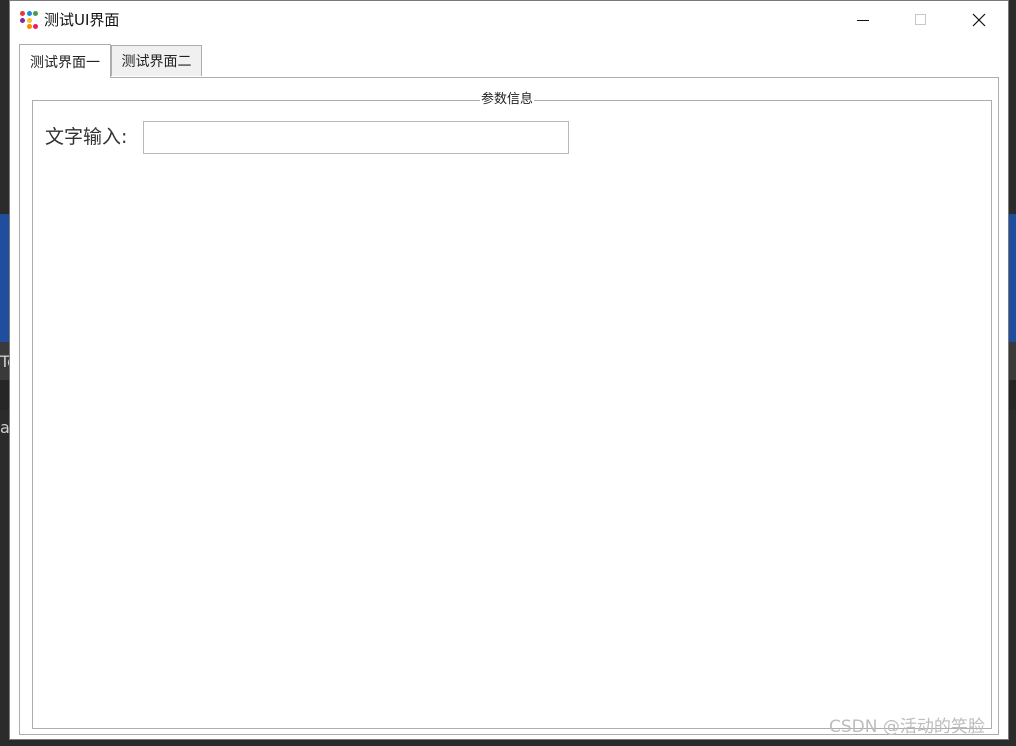 The height and width of the screenshot is (746, 1016). Describe the element at coordinates (356, 137) in the screenshot. I see `text-input-field` at that location.